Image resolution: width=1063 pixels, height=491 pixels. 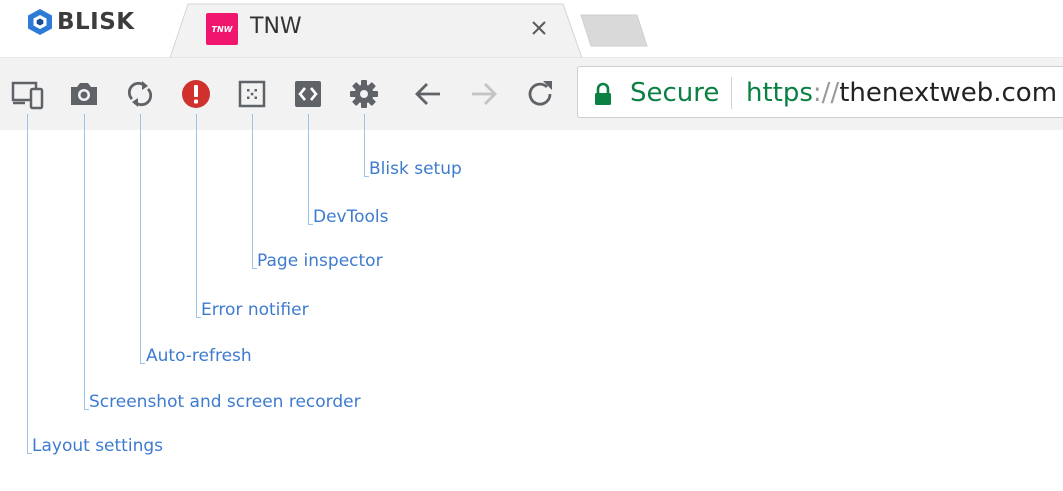 I want to click on callout-line-layout, so click(x=27, y=284).